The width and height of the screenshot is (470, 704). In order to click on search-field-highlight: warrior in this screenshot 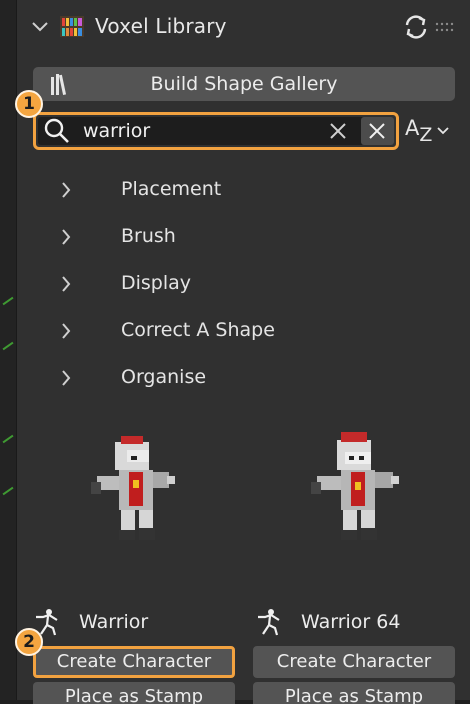, I will do `click(216, 131)`.